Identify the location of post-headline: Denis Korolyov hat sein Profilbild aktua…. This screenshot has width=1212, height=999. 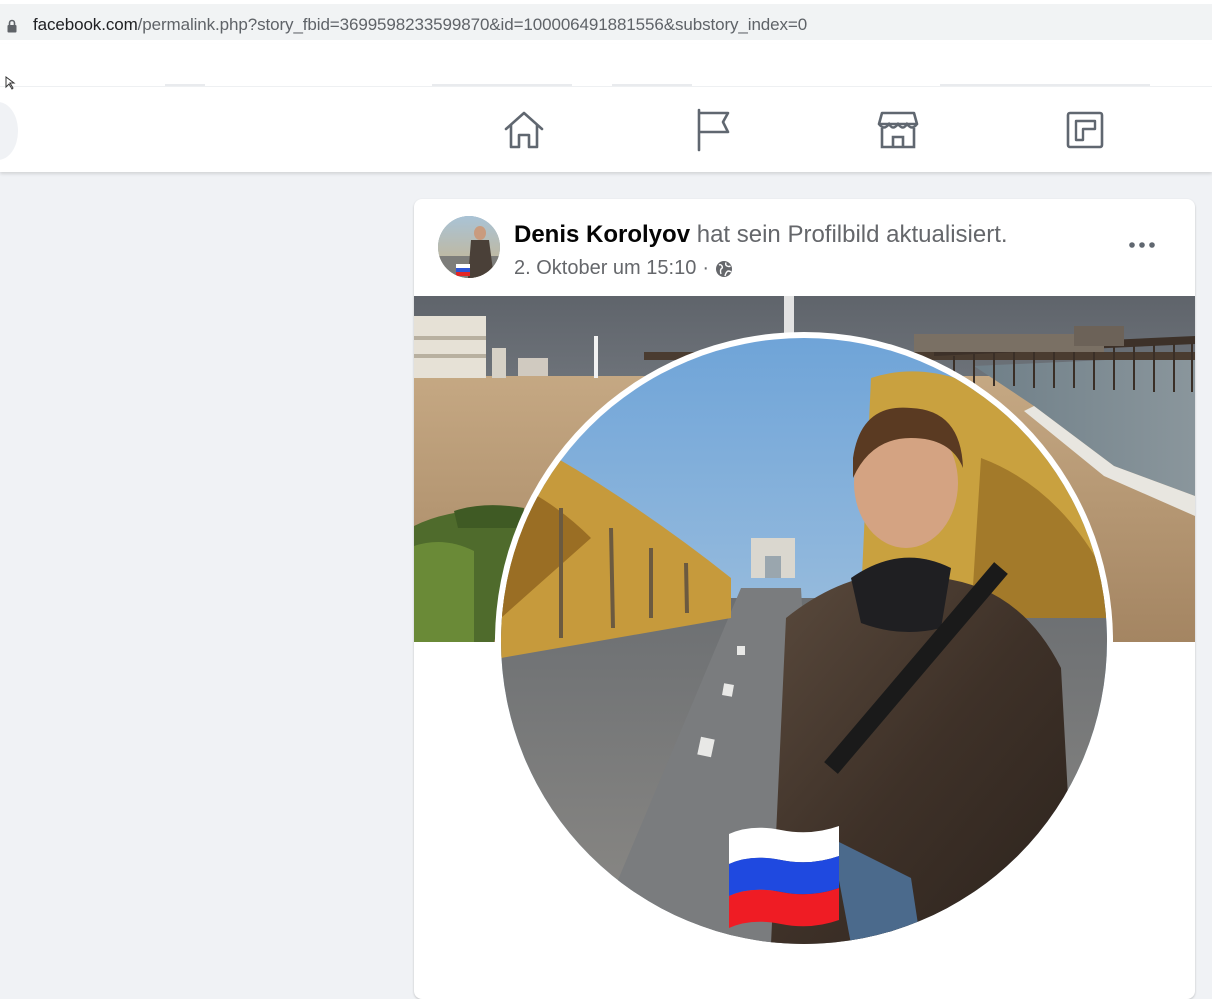
(761, 235).